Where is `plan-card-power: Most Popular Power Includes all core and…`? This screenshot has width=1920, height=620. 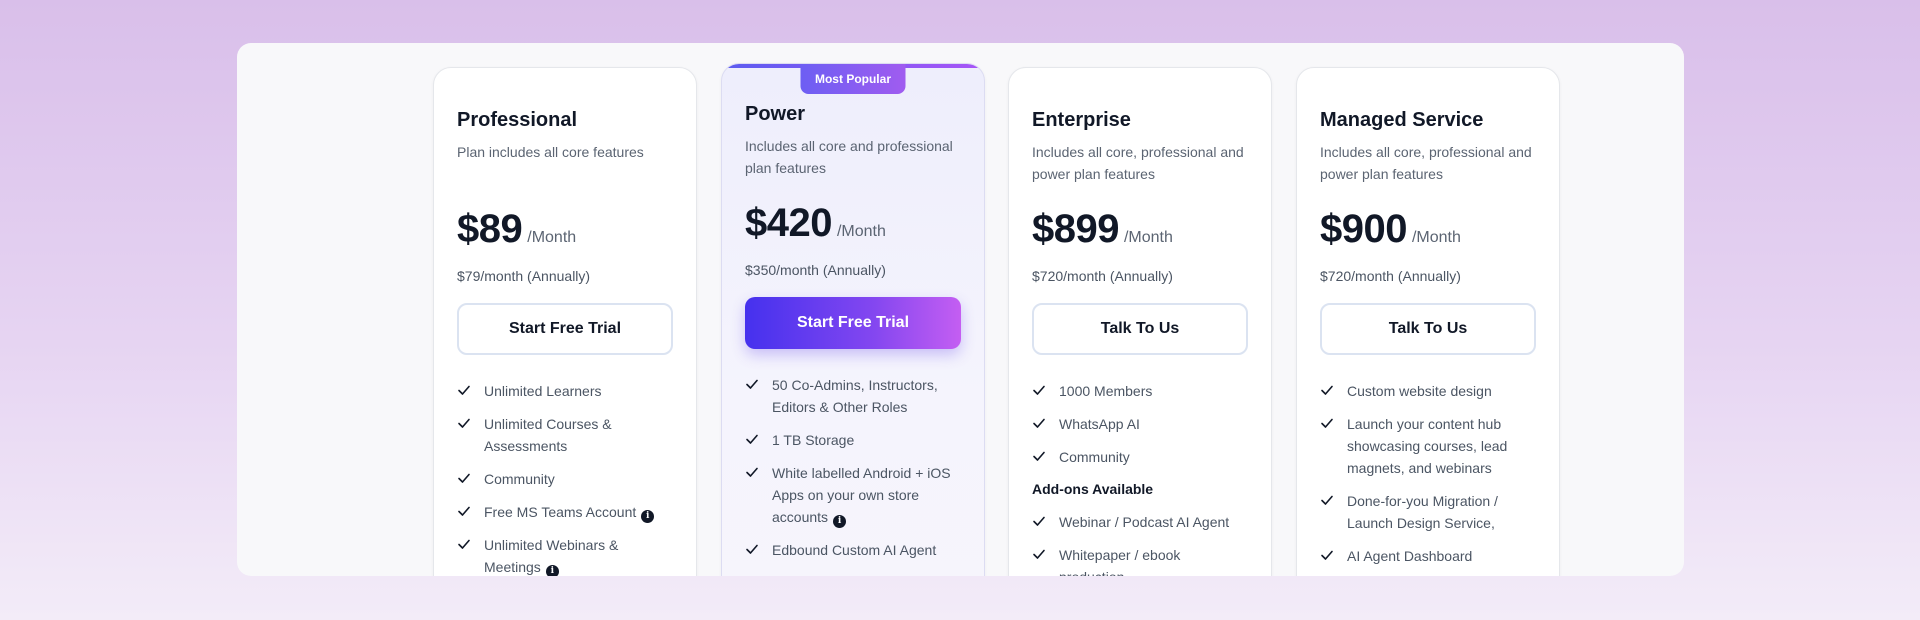 plan-card-power: Most Popular Power Includes all core and… is located at coordinates (853, 319).